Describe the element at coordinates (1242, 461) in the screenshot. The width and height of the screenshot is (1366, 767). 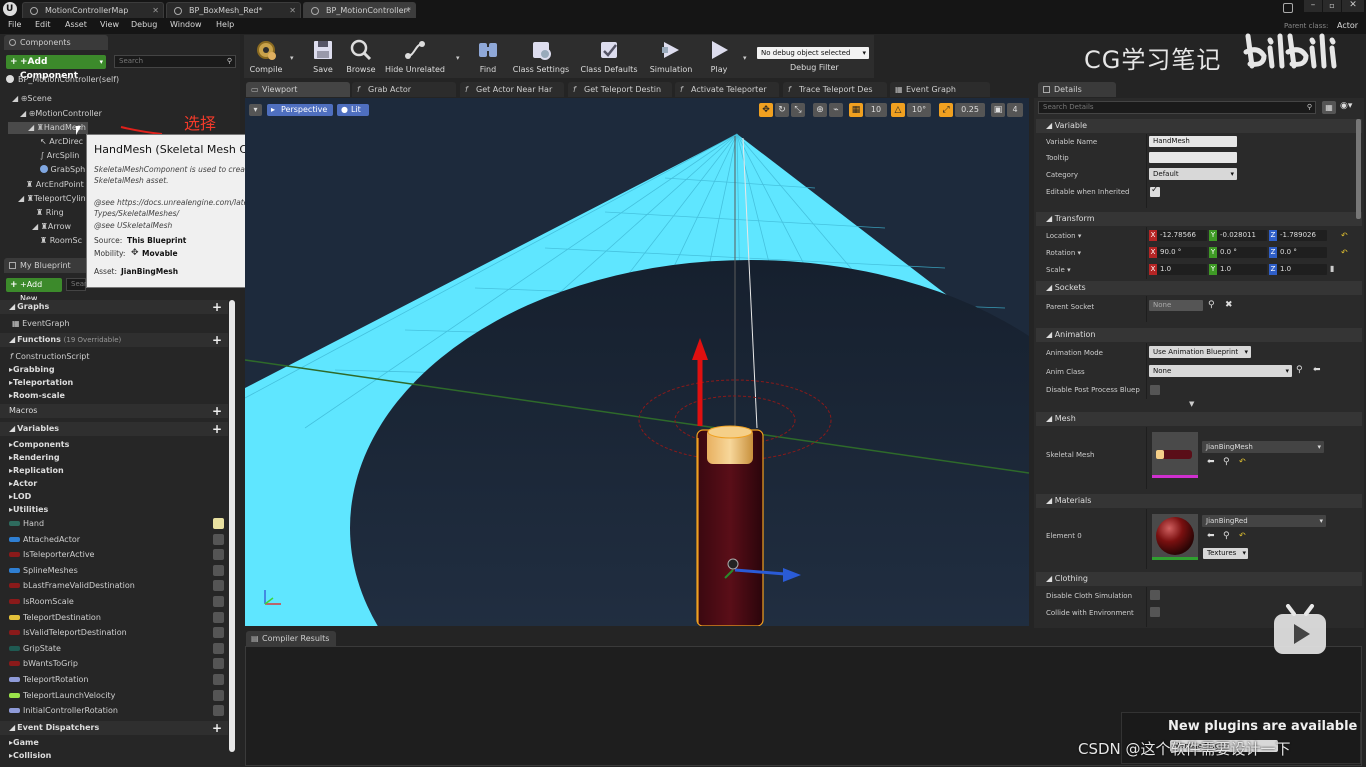
I see `mesh-reset-icon: ↶` at that location.